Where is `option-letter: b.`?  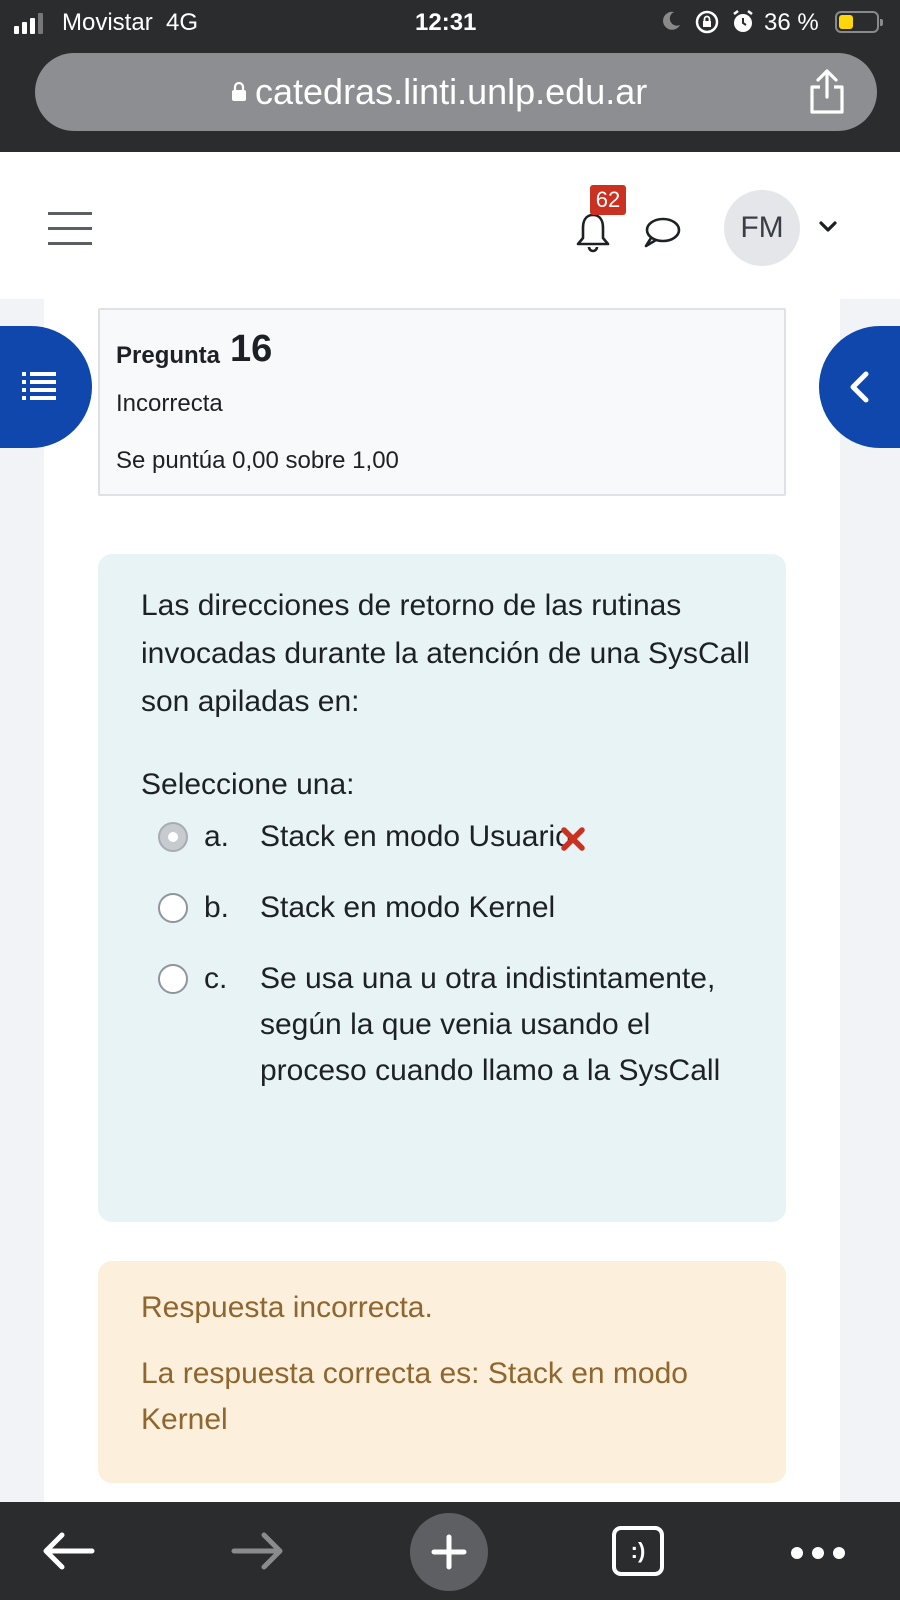
option-letter: b. is located at coordinates (217, 907).